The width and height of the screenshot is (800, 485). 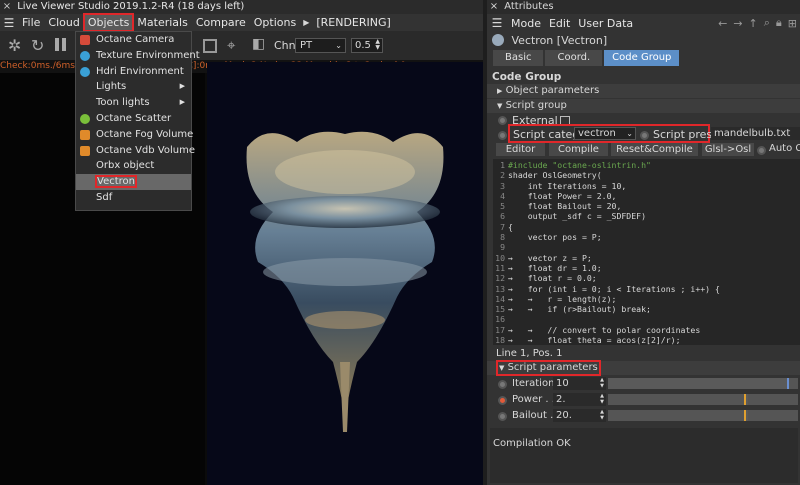 I want to click on script-category-radio-icon, so click(x=502, y=135).